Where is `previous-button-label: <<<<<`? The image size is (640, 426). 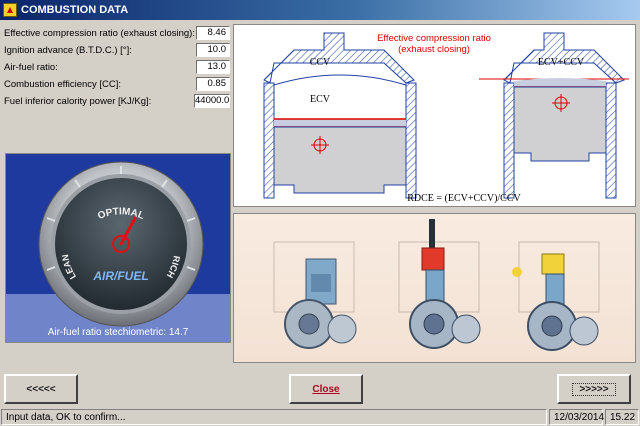
previous-button-label: <<<<< is located at coordinates (41, 389).